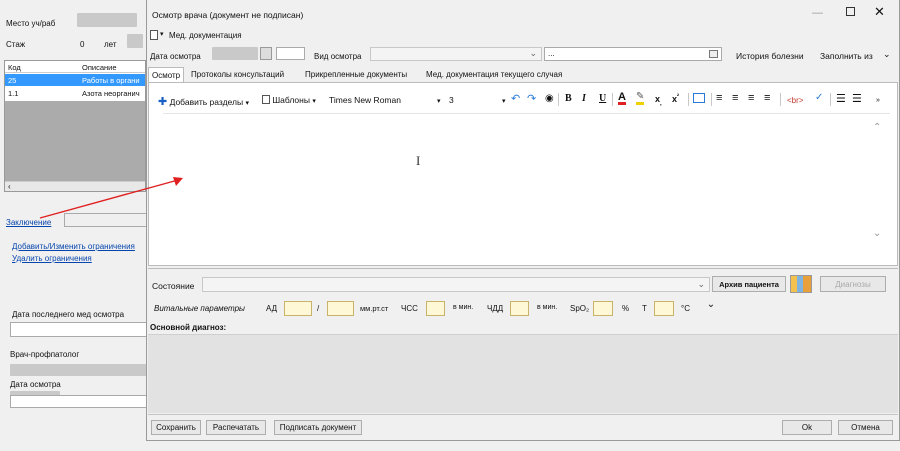 This screenshot has width=900, height=451. Describe the element at coordinates (68, 314) in the screenshot. I see `last-exam-label: Дата последнего мед осмотра` at that location.